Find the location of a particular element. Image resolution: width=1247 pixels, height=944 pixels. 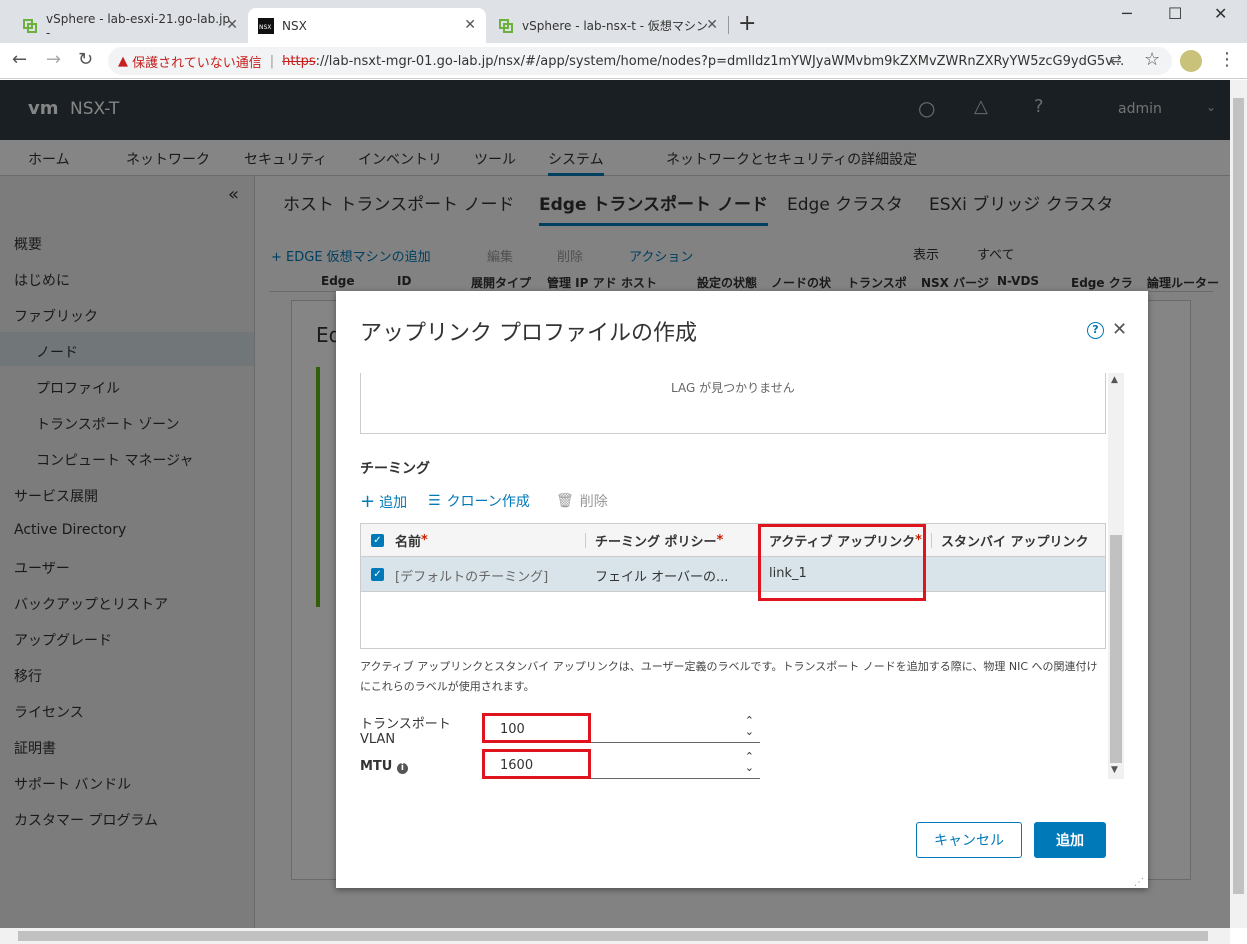

translate-icon: ⇄ is located at coordinates (1116, 60).